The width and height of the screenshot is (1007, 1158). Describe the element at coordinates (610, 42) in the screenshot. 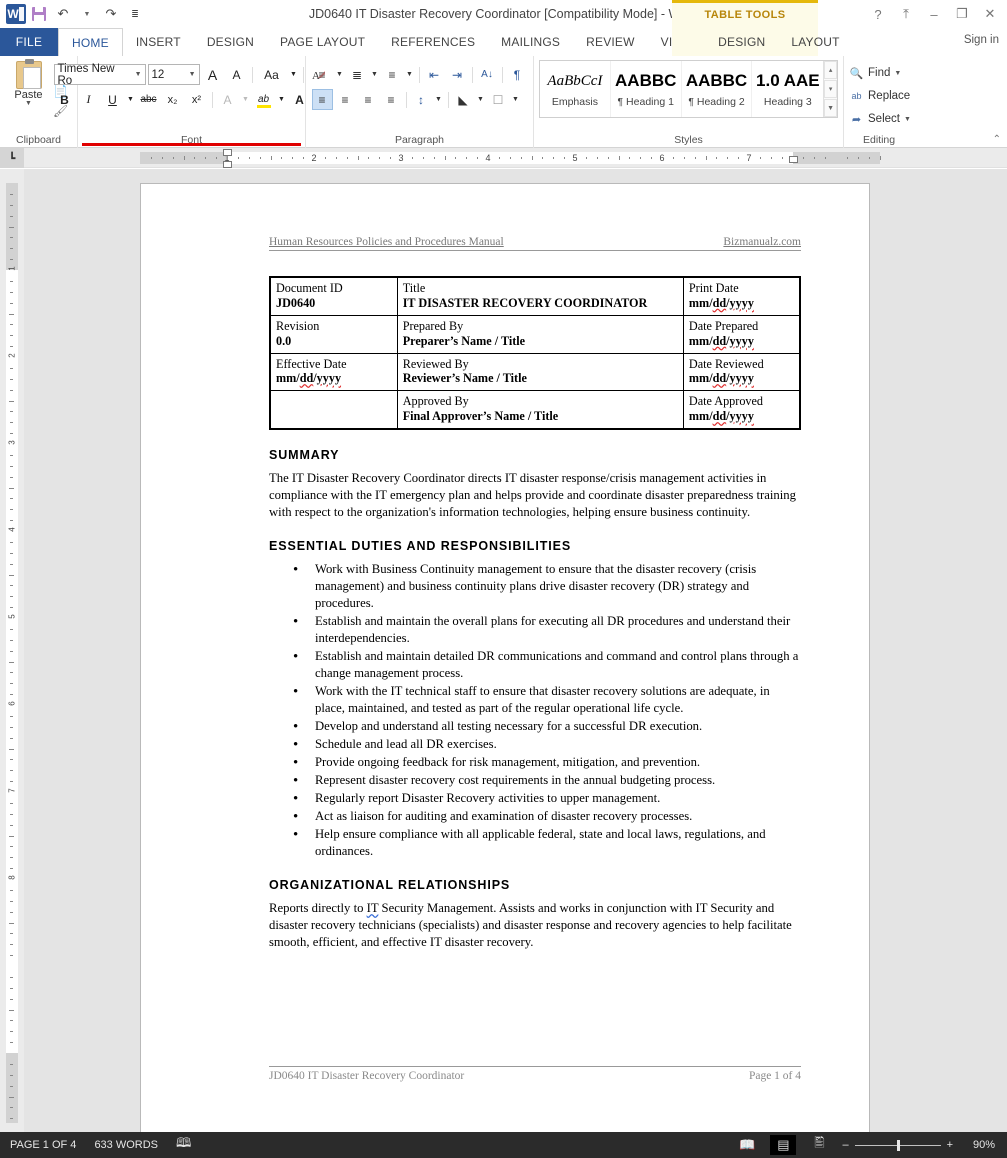

I see `tab-review: REVIEW` at that location.